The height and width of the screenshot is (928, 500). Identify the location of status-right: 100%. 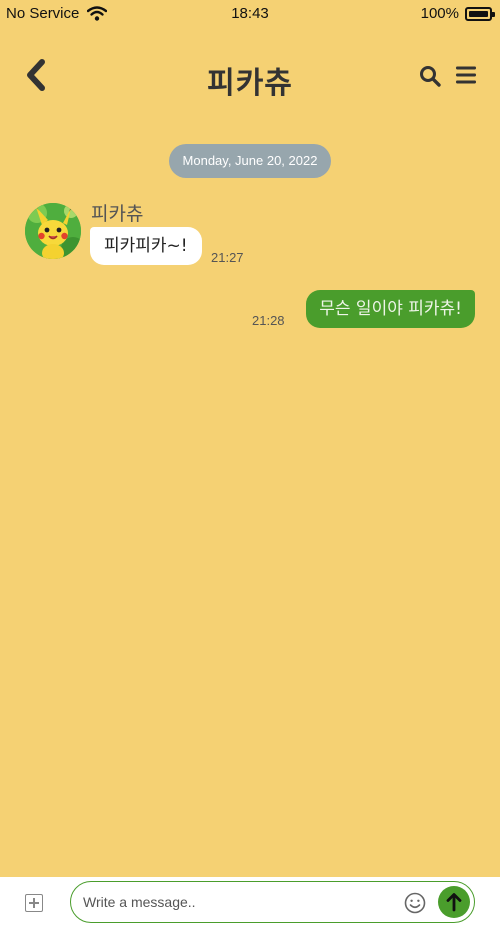
(457, 13).